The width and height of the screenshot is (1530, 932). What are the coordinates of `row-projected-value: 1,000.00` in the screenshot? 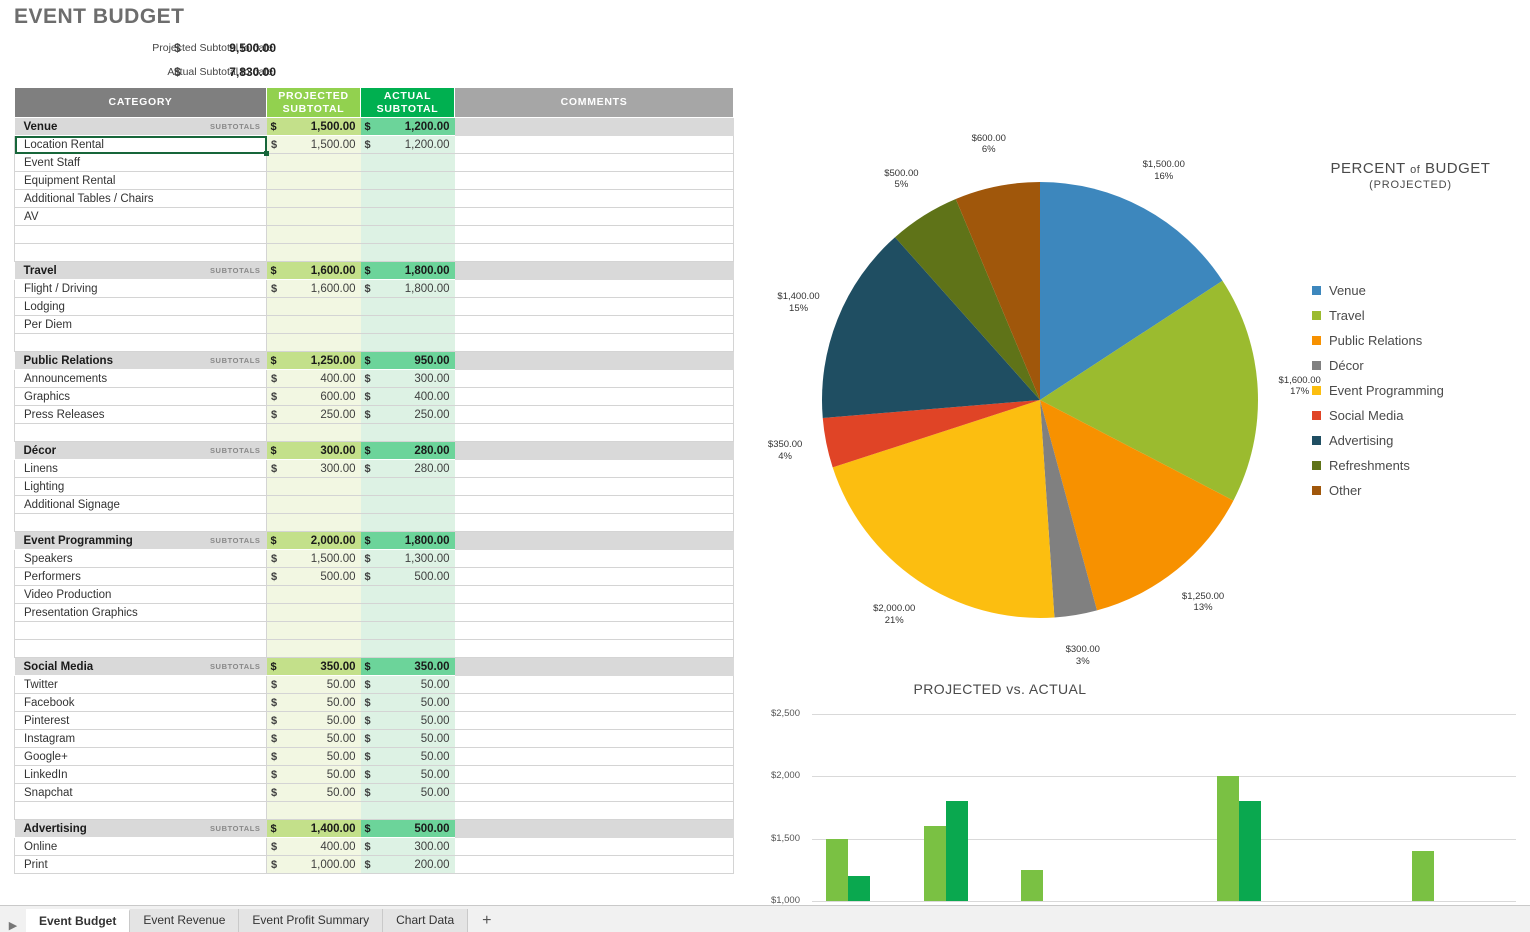 It's located at (320, 864).